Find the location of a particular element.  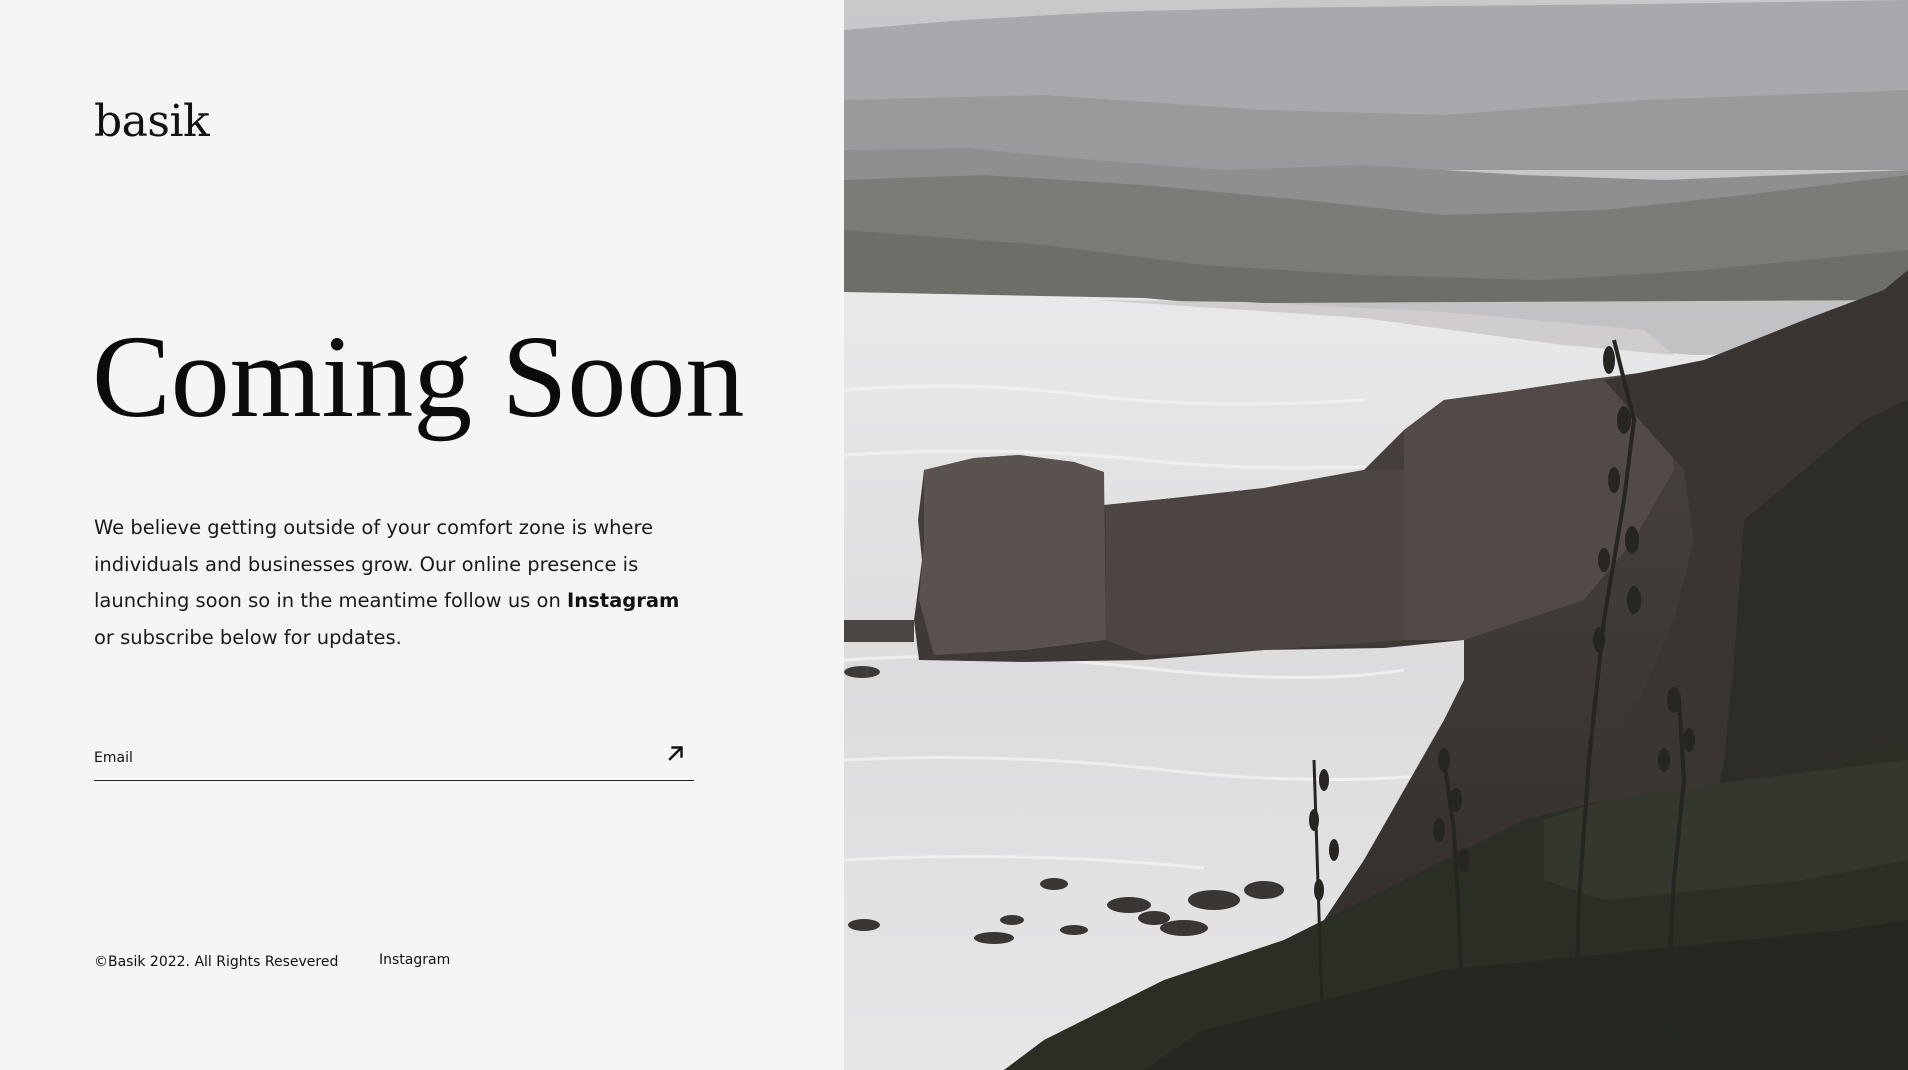

subscribe-submit-button is located at coordinates (676, 754).